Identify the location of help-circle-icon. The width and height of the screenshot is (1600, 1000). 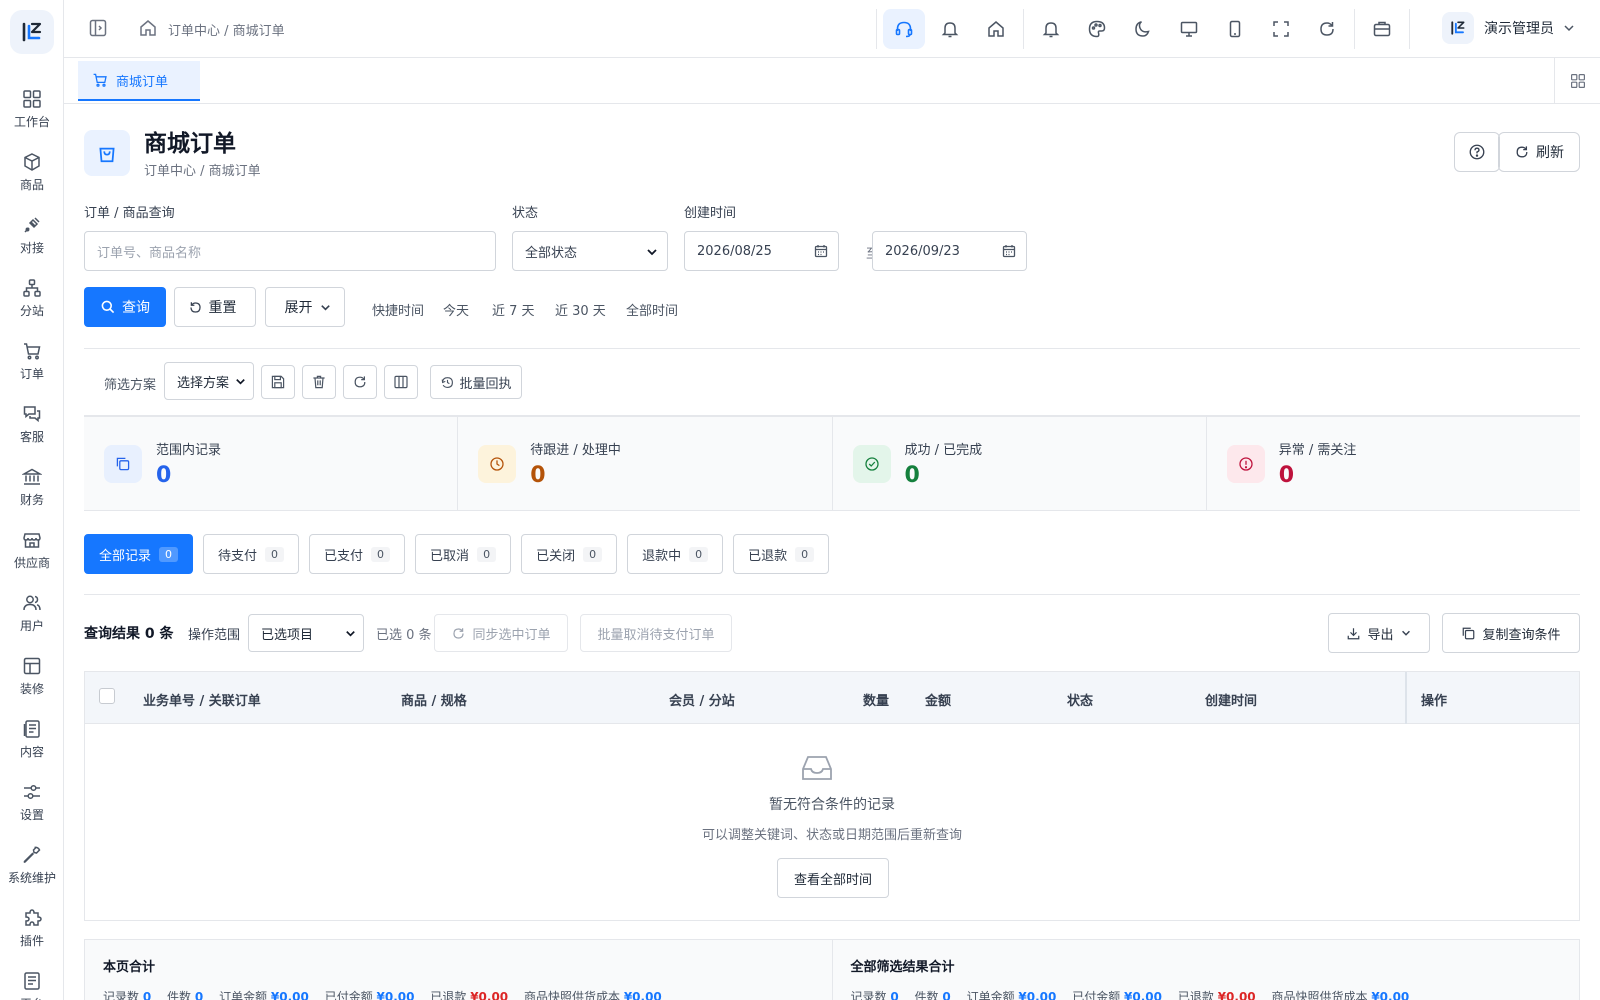
(1477, 152).